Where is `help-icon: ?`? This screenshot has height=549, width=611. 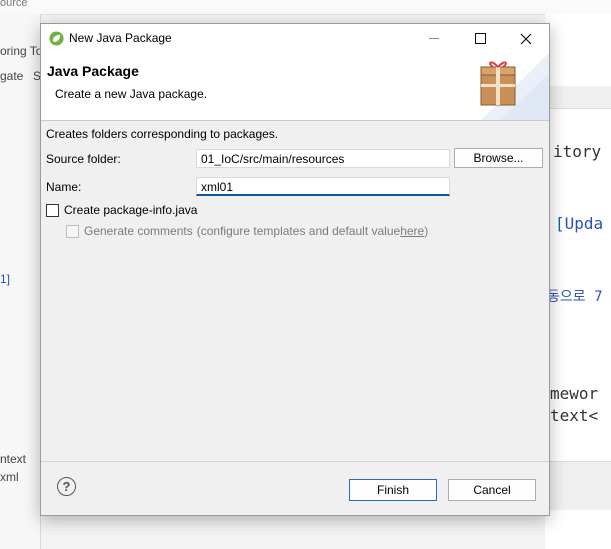
help-icon: ? is located at coordinates (66, 486).